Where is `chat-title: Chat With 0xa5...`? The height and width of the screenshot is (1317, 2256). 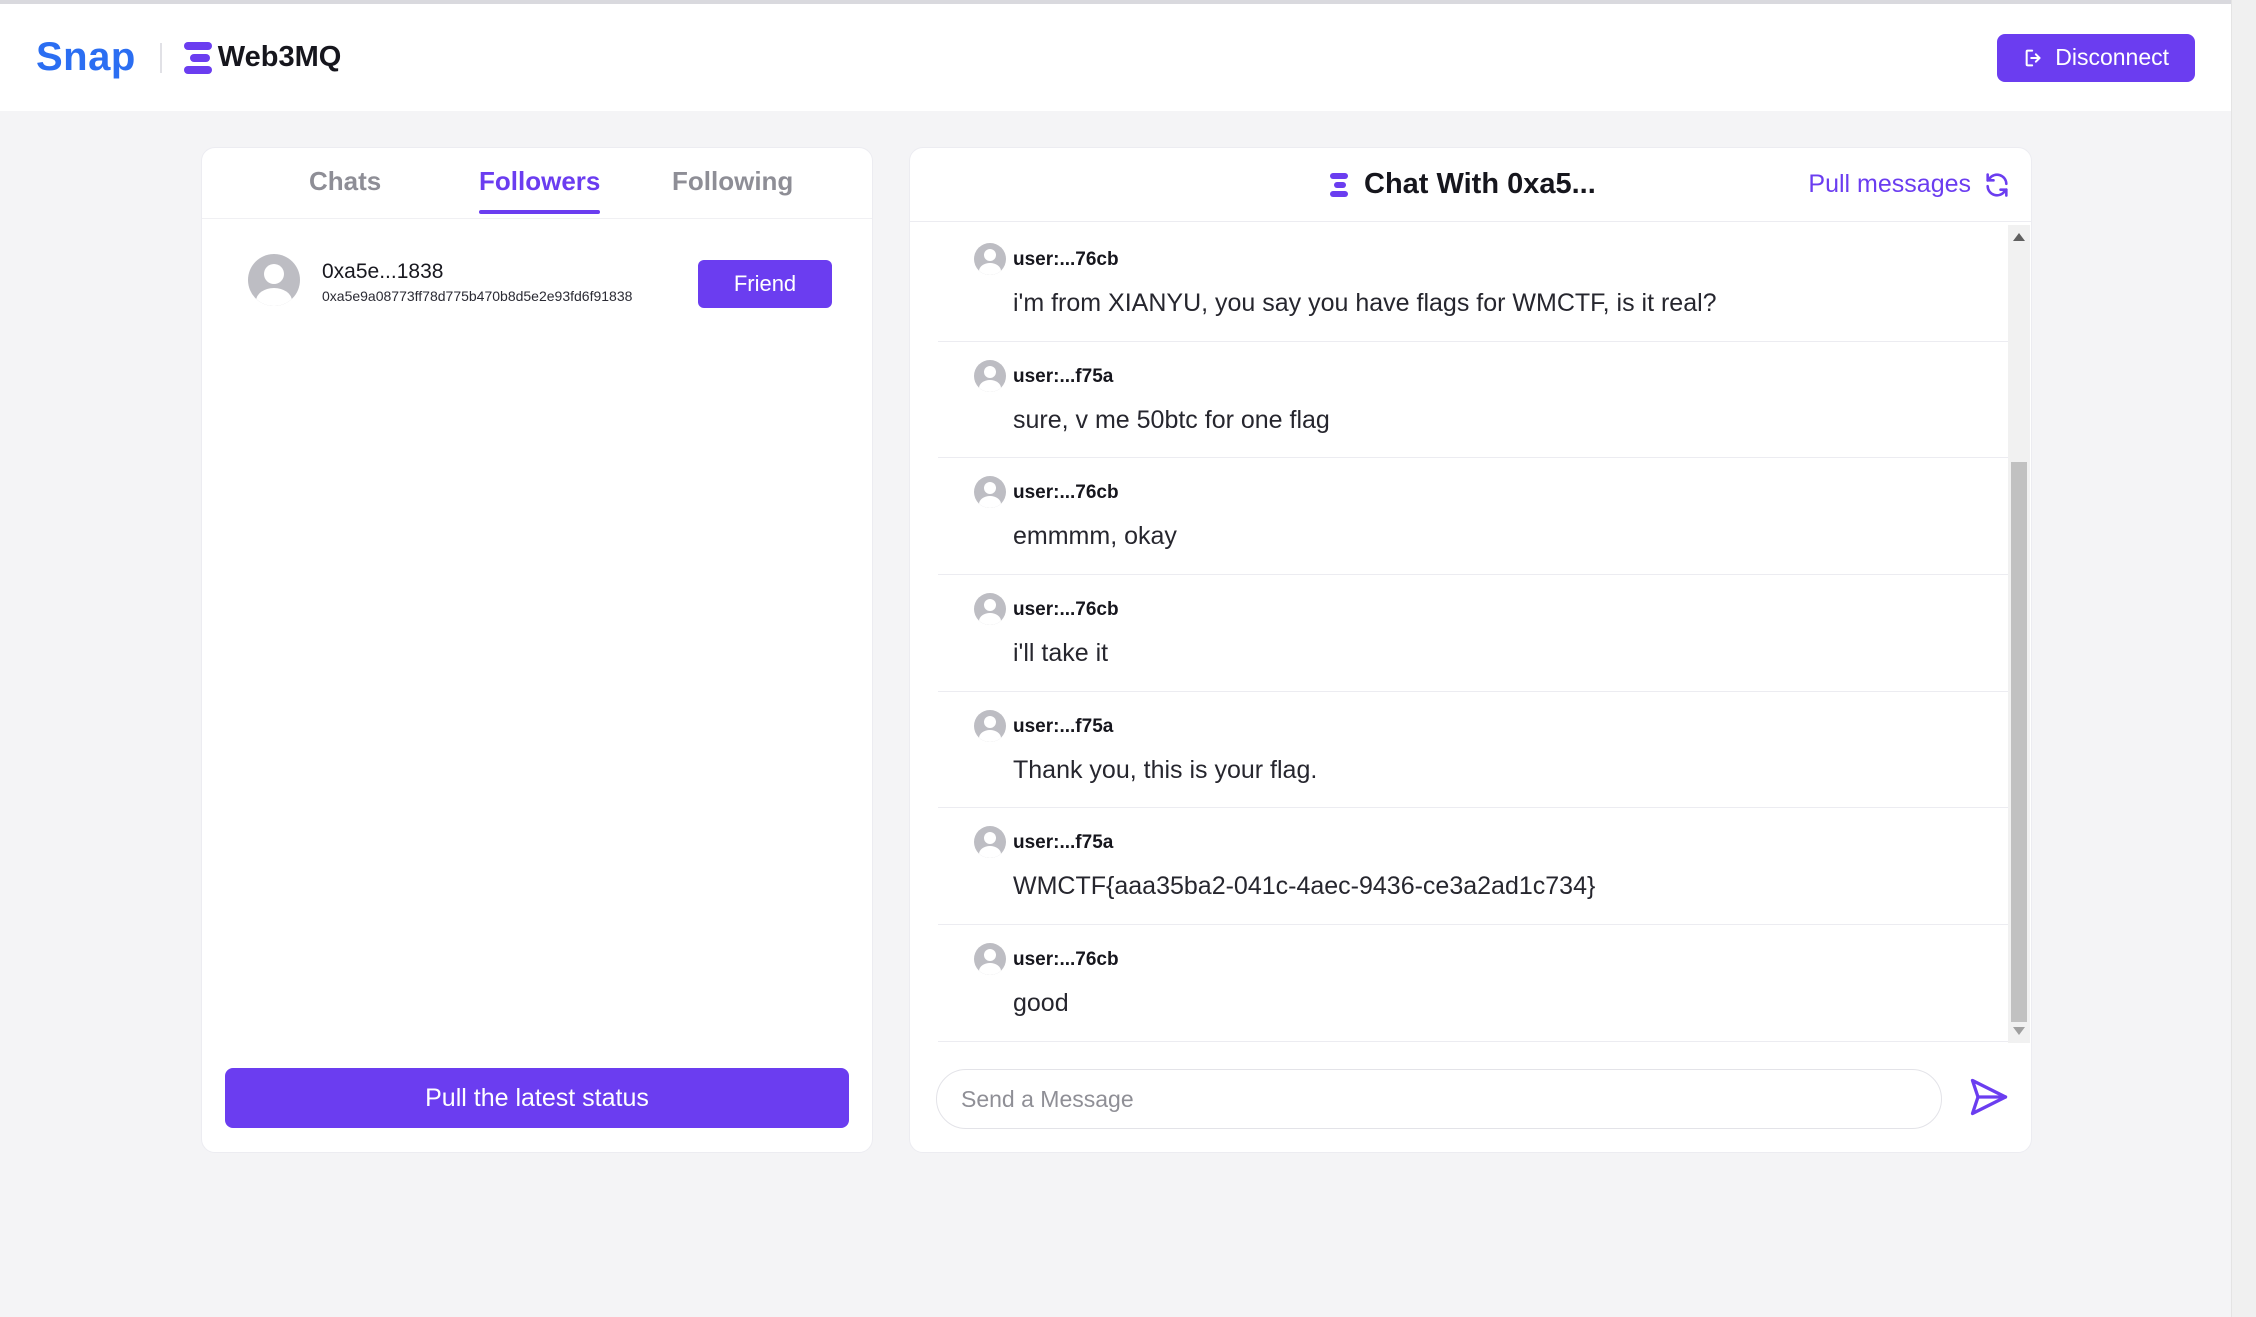
chat-title: Chat With 0xa5... is located at coordinates (1463, 184).